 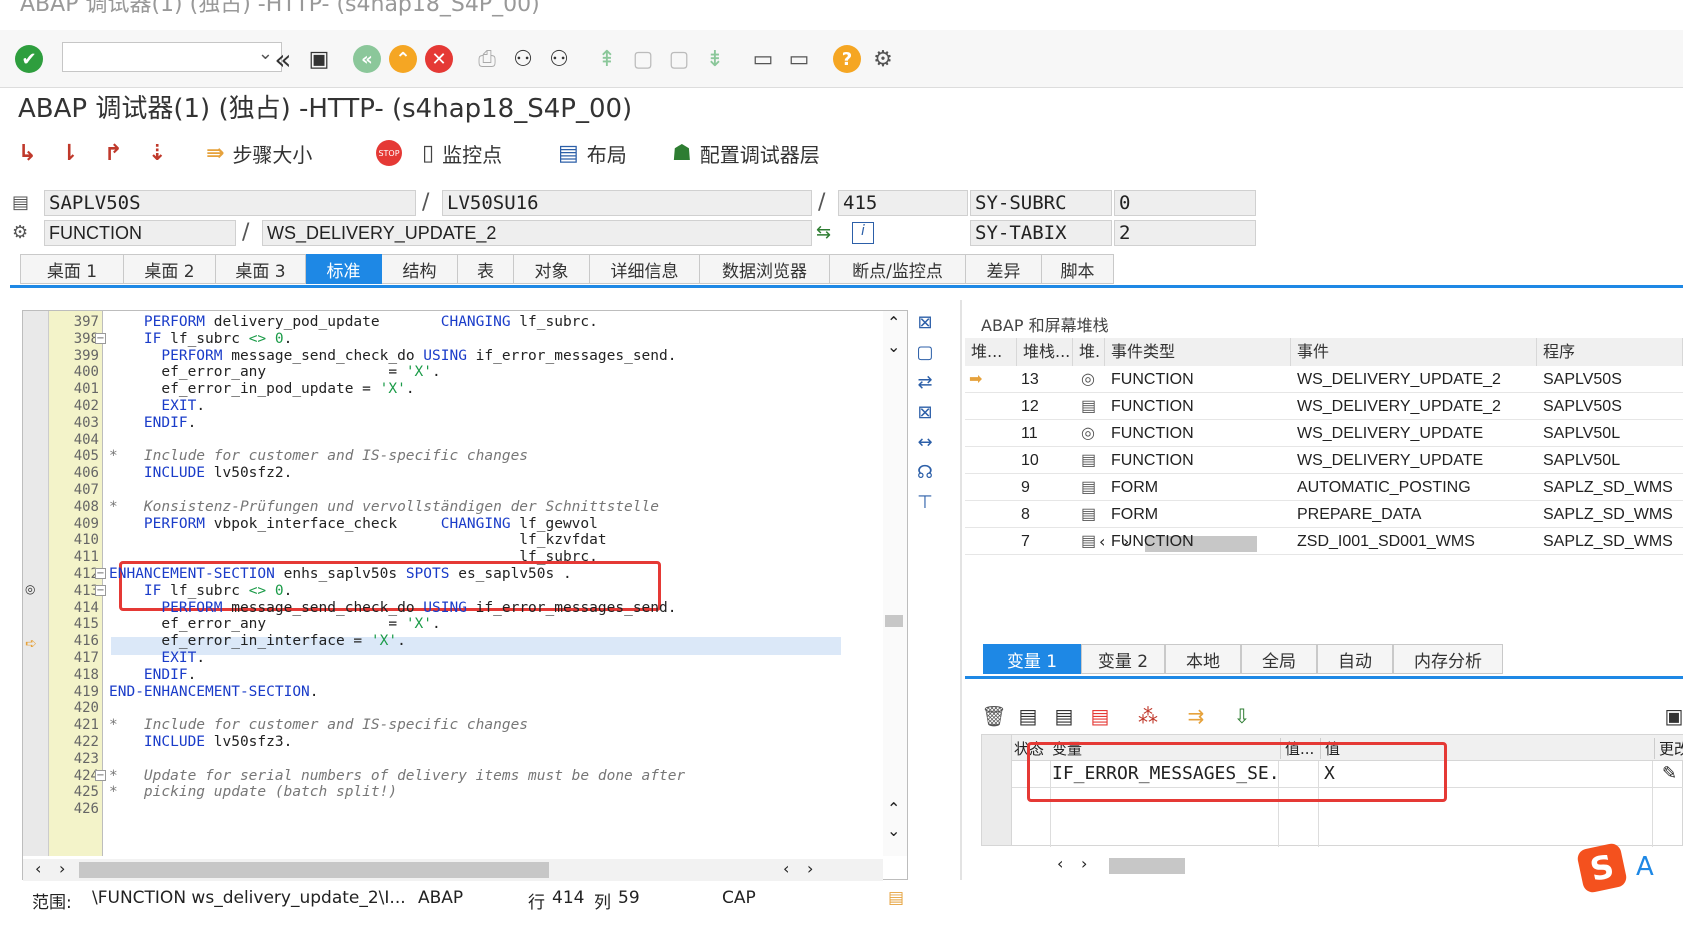 I want to click on save-icon: ▣, so click(x=319, y=59).